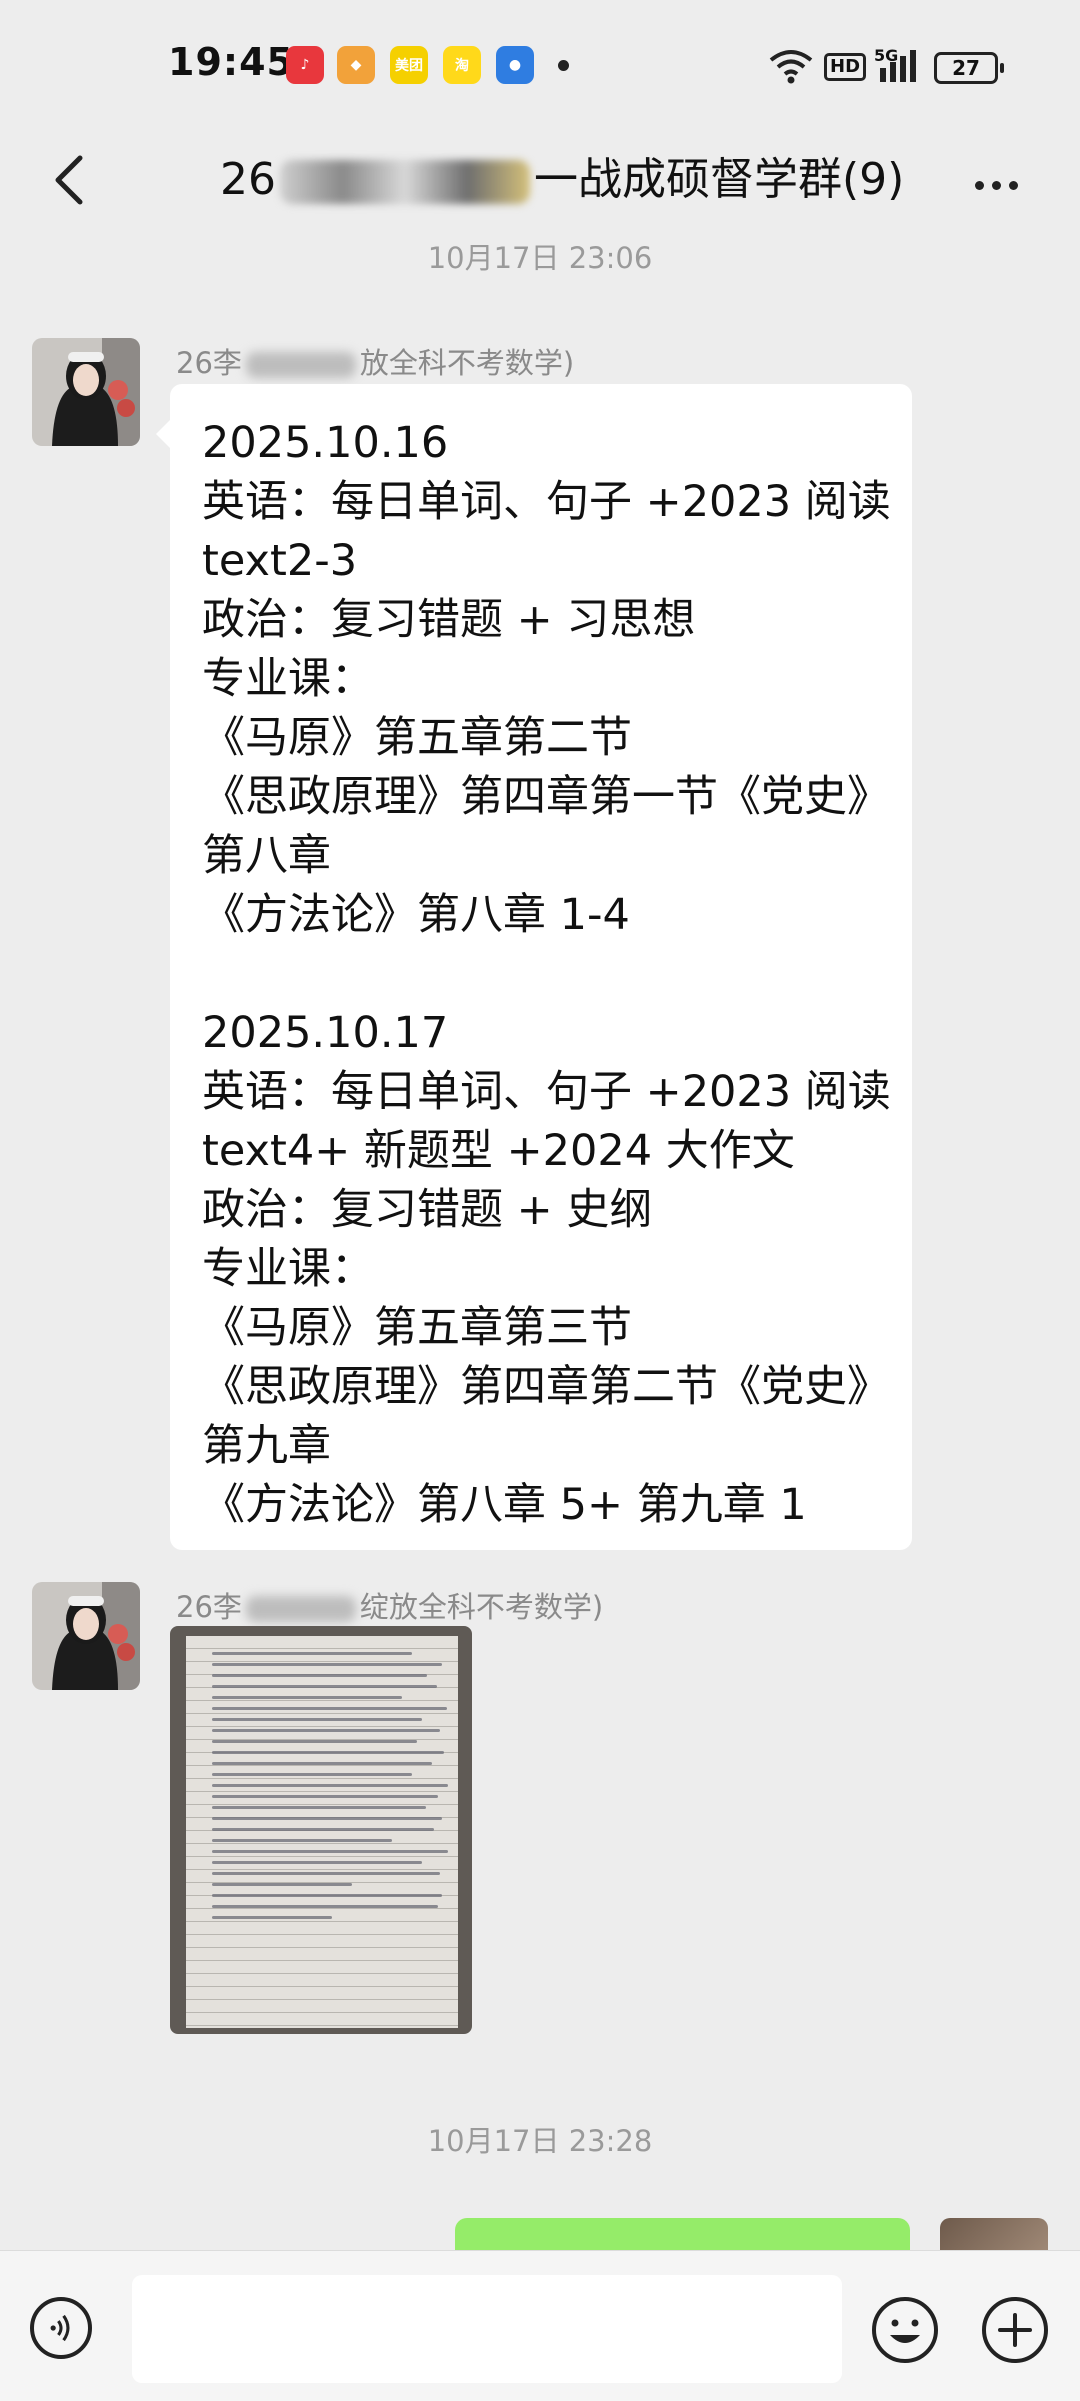 The height and width of the screenshot is (2401, 1080). I want to click on message-line: 《马原》第五章第三节, so click(417, 1328).